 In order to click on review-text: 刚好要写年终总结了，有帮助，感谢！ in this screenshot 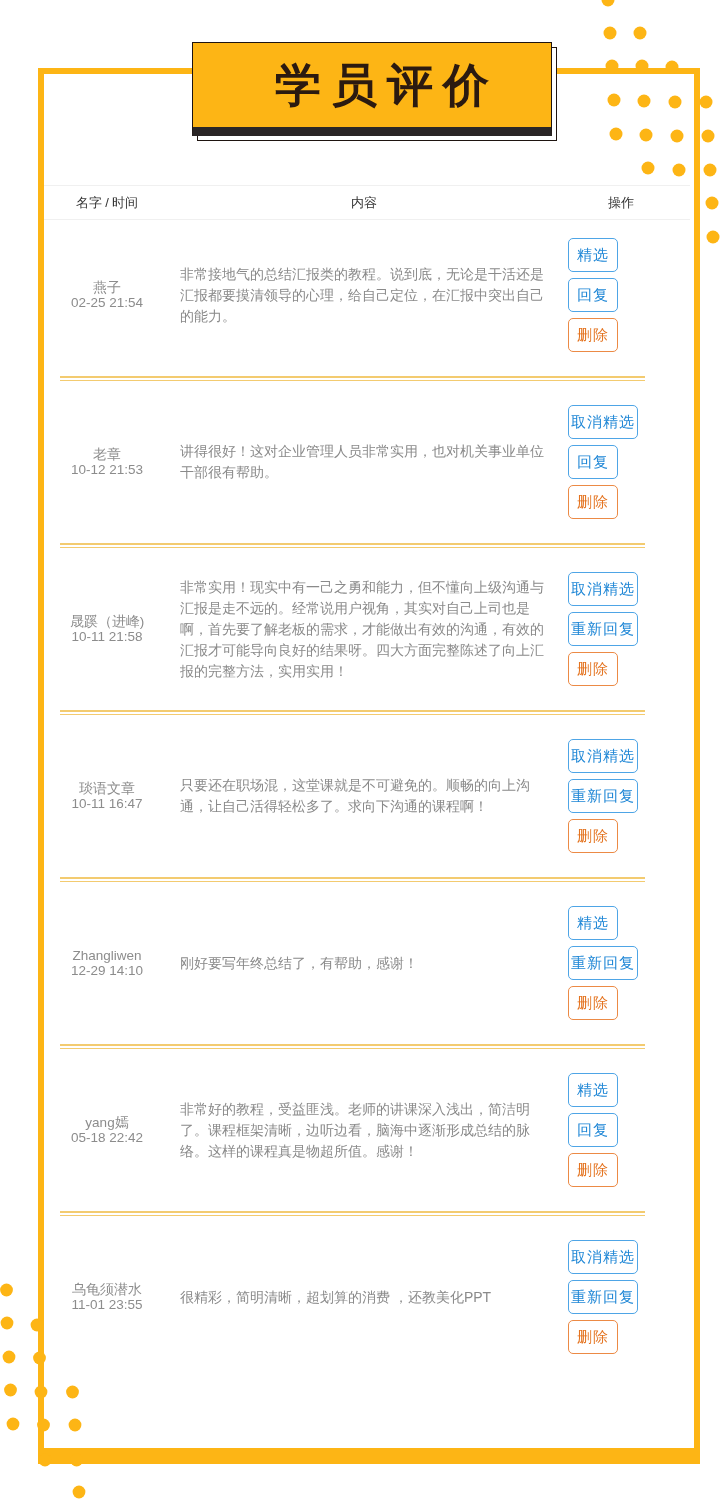, I will do `click(299, 963)`.